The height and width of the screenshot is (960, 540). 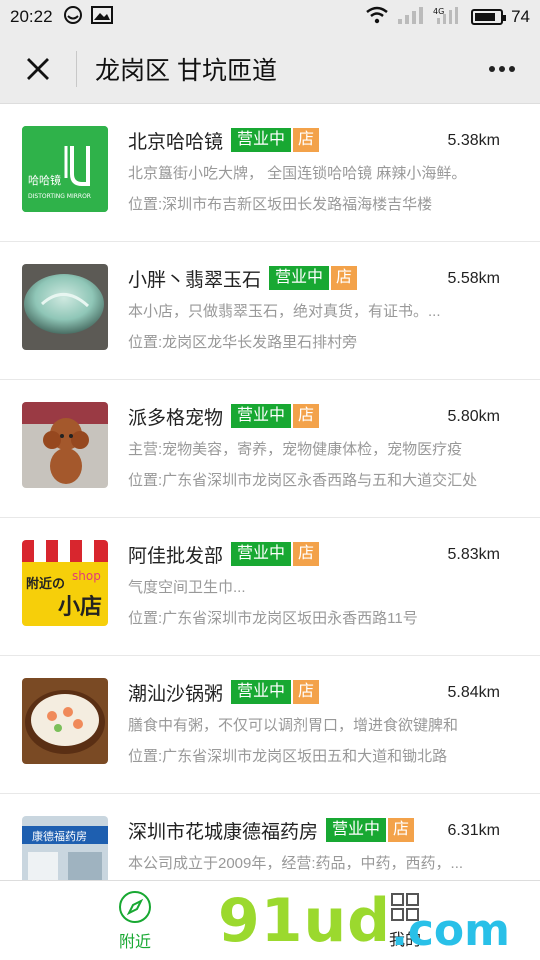 I want to click on title-bar: 龙岗区 甘坑匝道, so click(x=270, y=69).